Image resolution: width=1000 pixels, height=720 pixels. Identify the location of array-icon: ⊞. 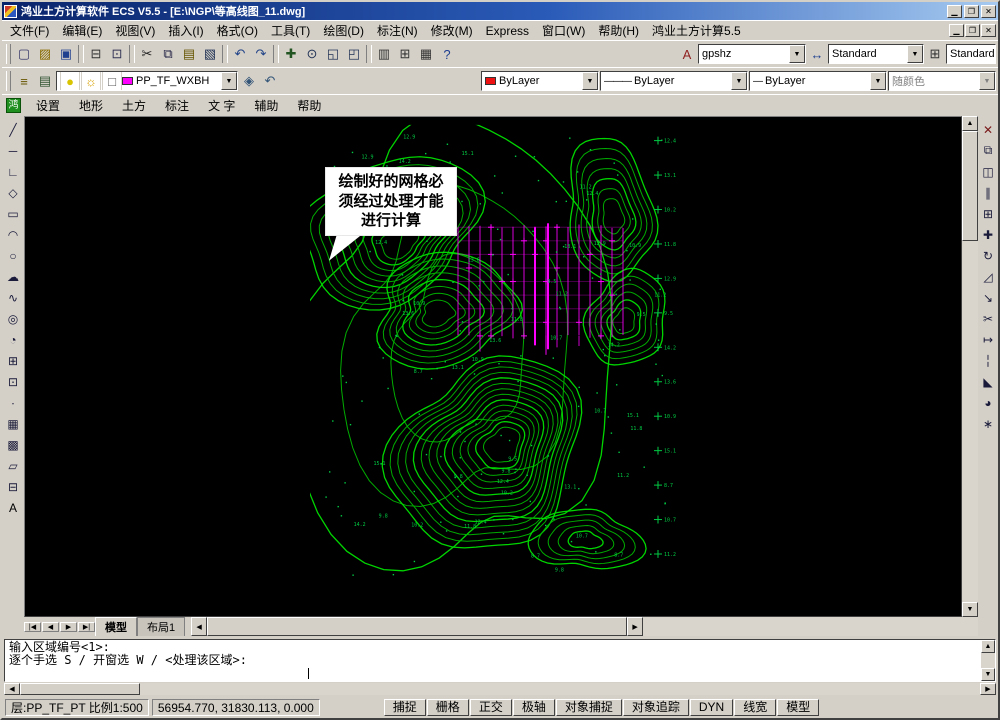
(988, 213).